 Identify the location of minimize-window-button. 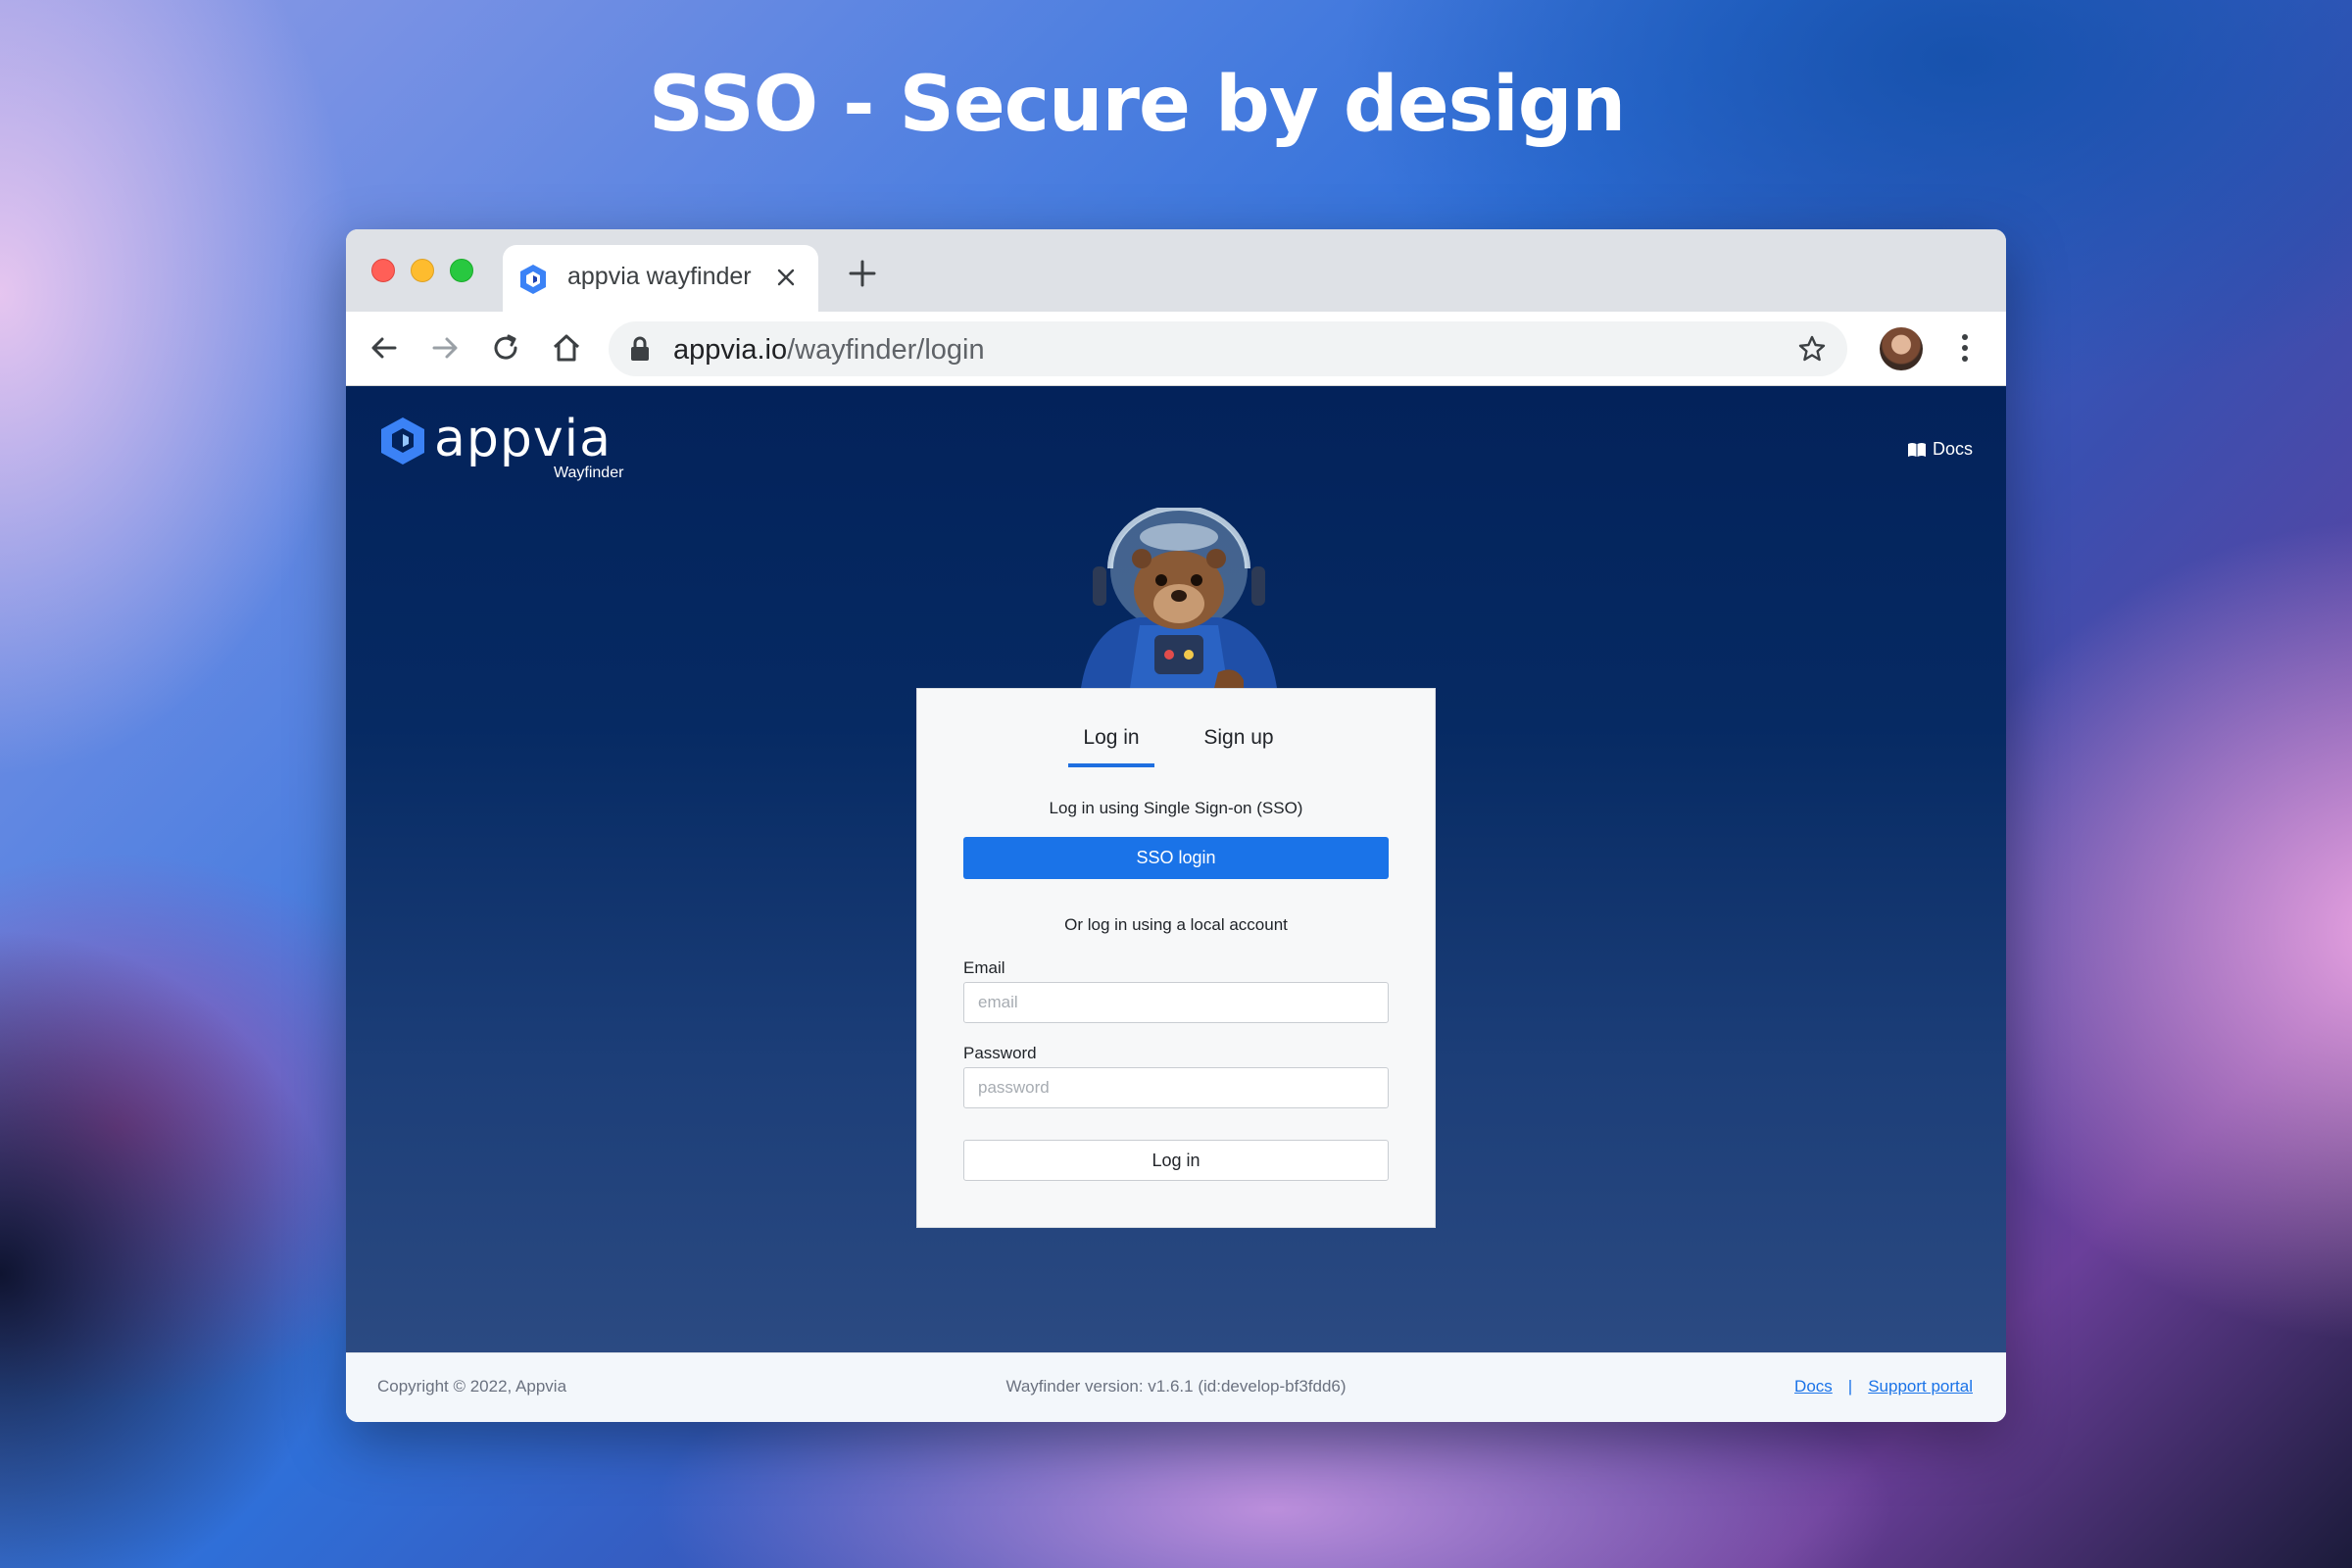
(422, 270).